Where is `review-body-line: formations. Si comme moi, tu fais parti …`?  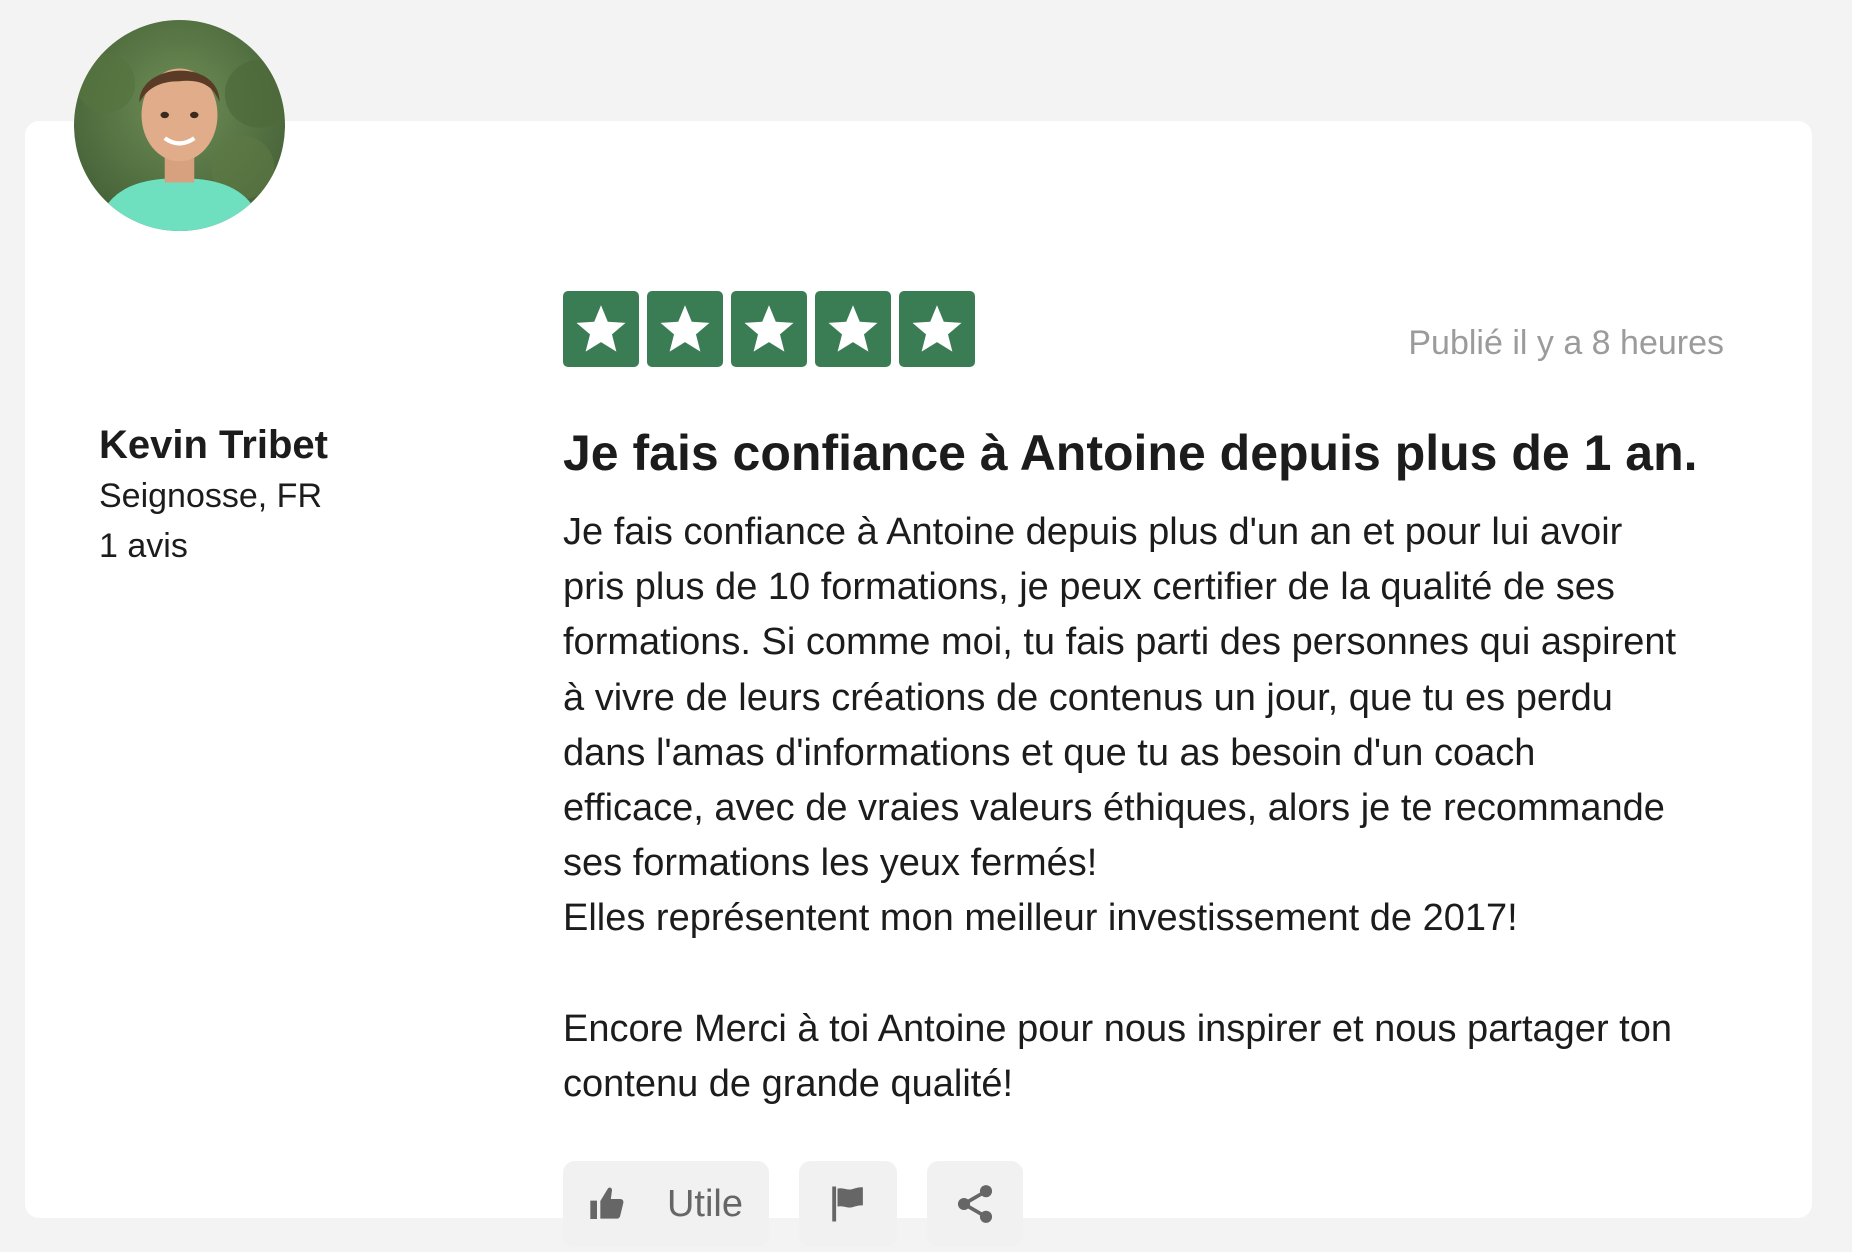 review-body-line: formations. Si comme moi, tu fais parti … is located at coordinates (1120, 642).